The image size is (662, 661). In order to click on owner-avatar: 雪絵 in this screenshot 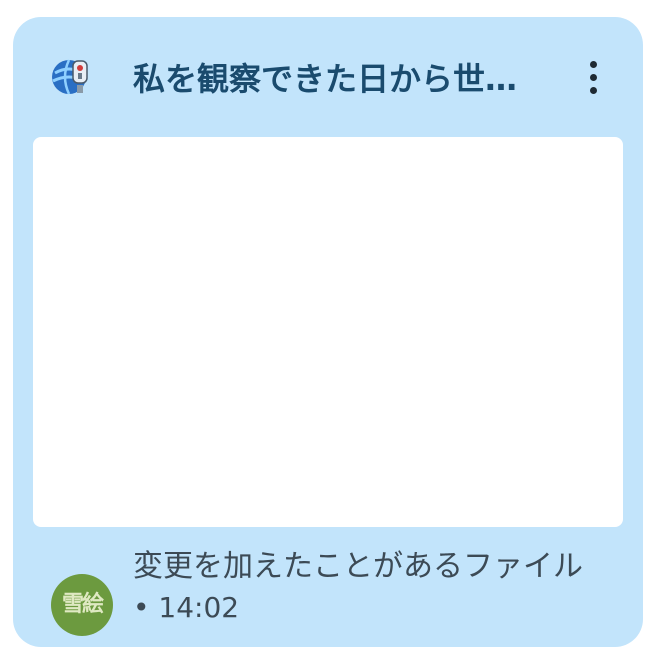, I will do `click(82, 605)`.